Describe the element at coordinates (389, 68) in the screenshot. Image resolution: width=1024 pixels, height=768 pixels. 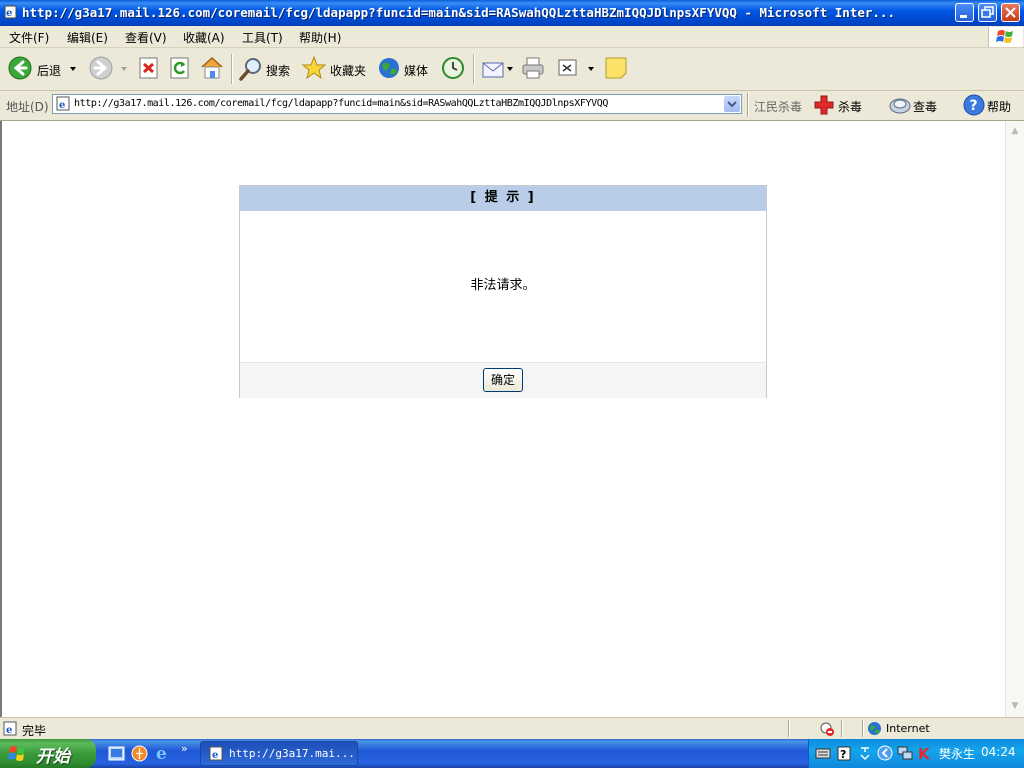
I see `media-globe-icon` at that location.